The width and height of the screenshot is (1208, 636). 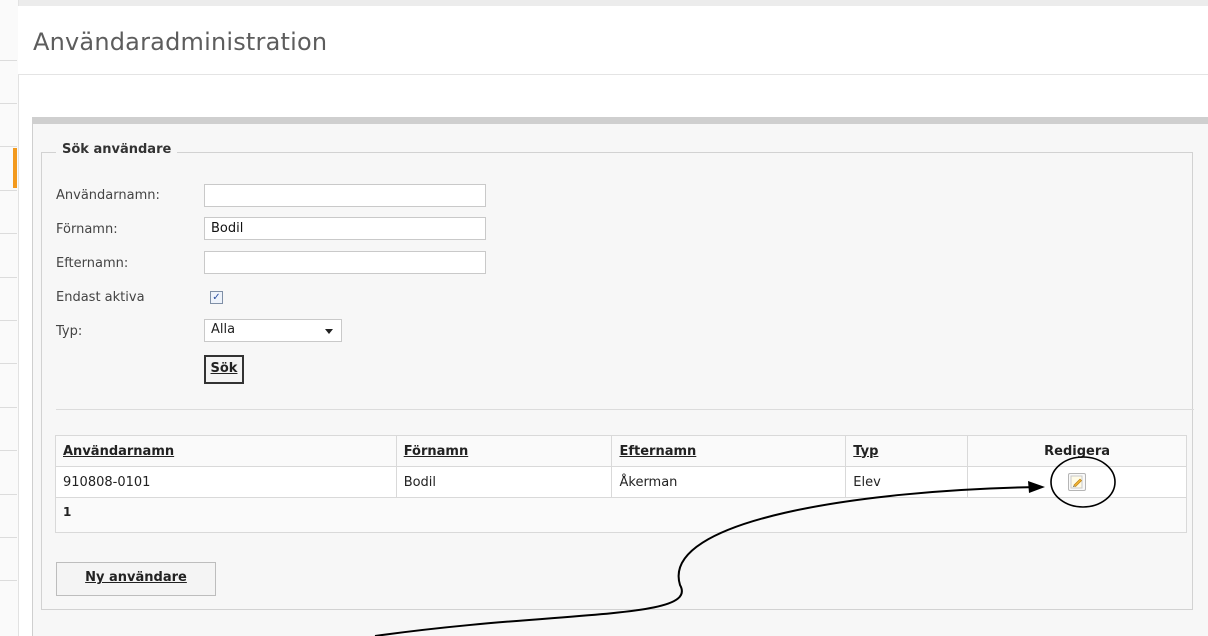 I want to click on table-row: 910808-0101 Bodil Åkerman Elev, so click(x=621, y=482).